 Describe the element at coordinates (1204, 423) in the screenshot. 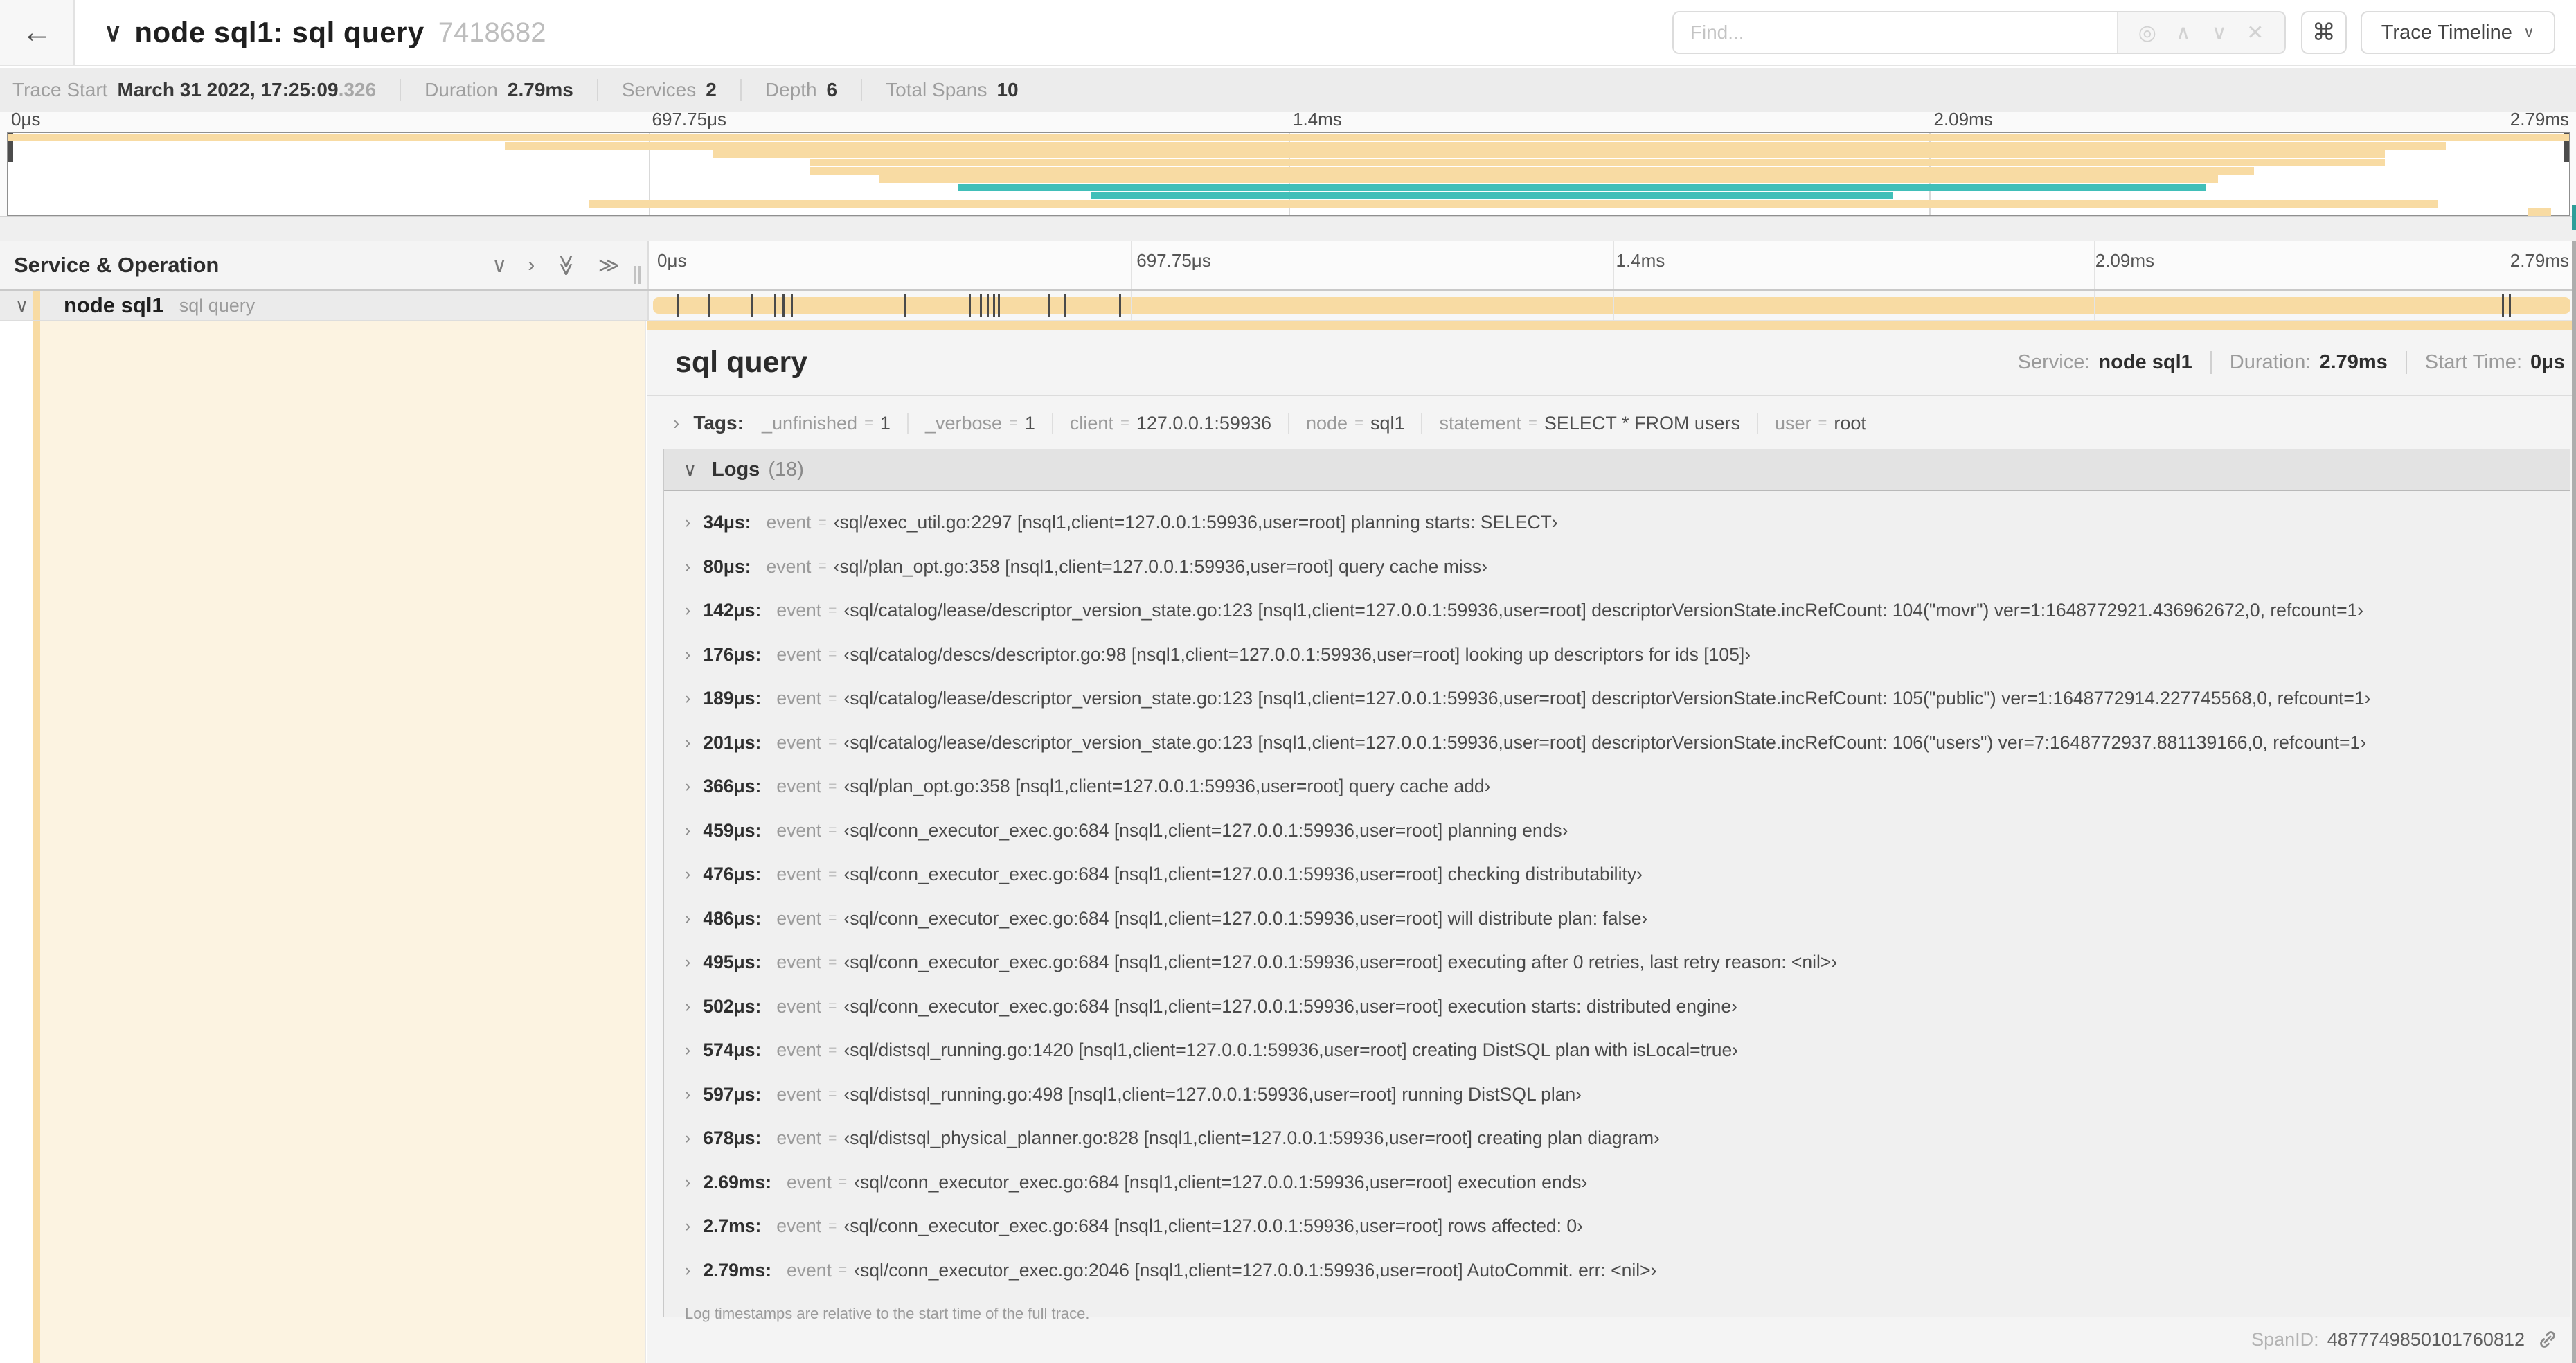

I see `tag-value: 127.0.0.1:59936` at that location.